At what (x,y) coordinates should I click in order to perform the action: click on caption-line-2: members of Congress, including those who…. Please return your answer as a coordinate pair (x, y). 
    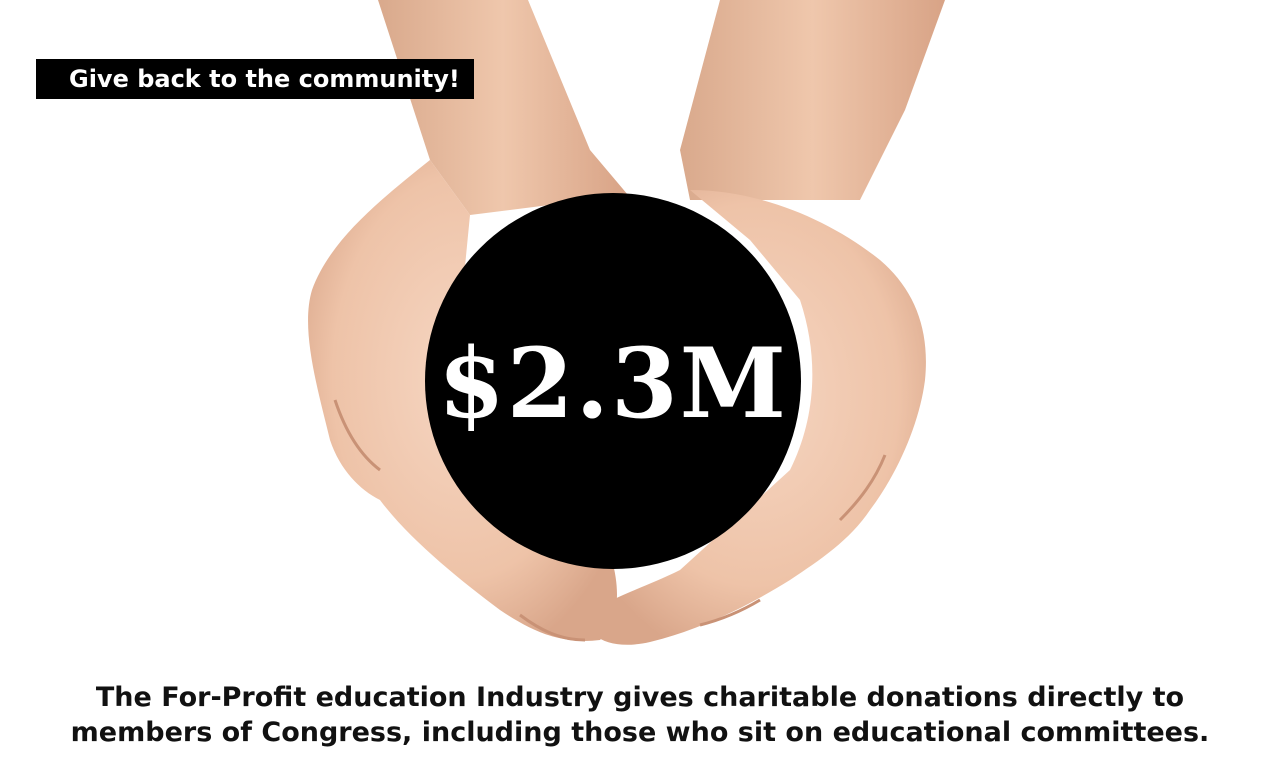
    Looking at the image, I should click on (640, 732).